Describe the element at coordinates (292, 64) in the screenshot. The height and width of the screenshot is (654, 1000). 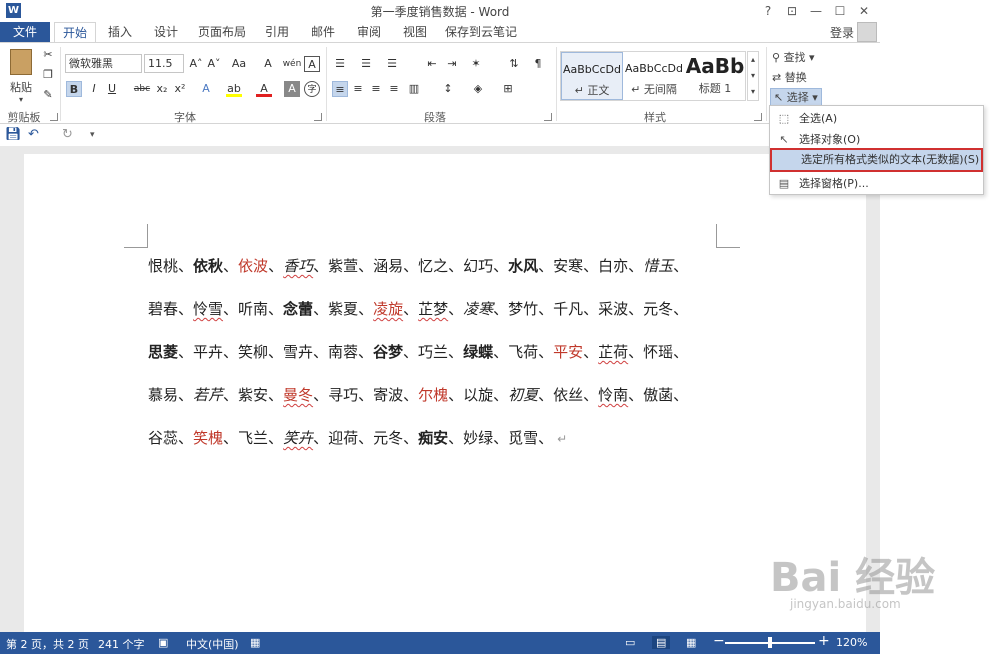
I see `phonetic-guide-icon: wén` at that location.